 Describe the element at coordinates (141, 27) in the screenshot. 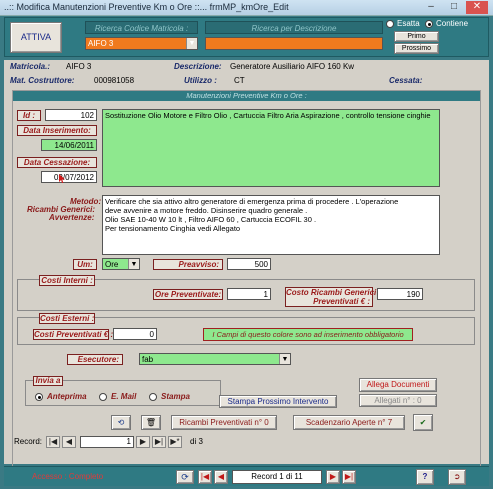

I see `ricerca-codice-label: Ricerca Codice Matricola :` at that location.